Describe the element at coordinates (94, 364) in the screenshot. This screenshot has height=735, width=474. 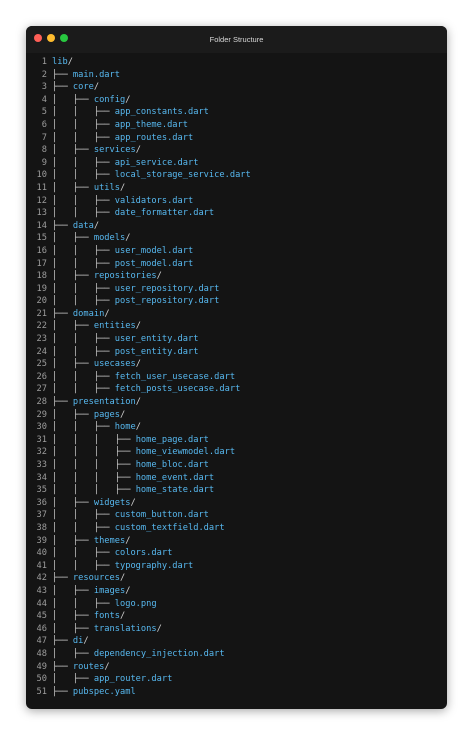
I see `line-text: │ ├── usecases/` at that location.